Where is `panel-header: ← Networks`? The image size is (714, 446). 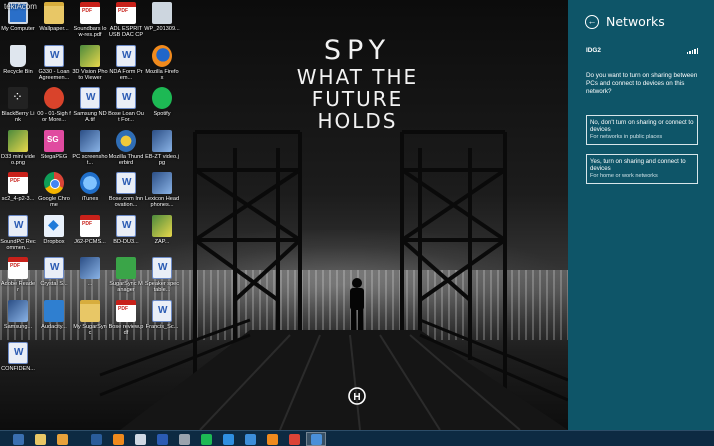
panel-header: ← Networks is located at coordinates (625, 21).